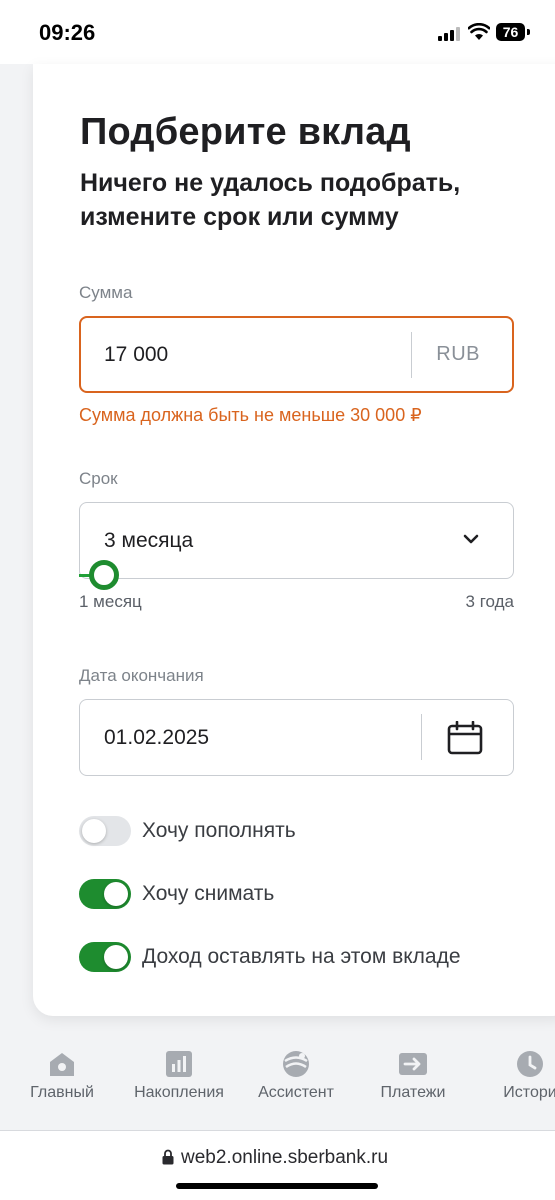 This screenshot has height=1200, width=555. I want to click on nav-label: Истори, so click(529, 1092).